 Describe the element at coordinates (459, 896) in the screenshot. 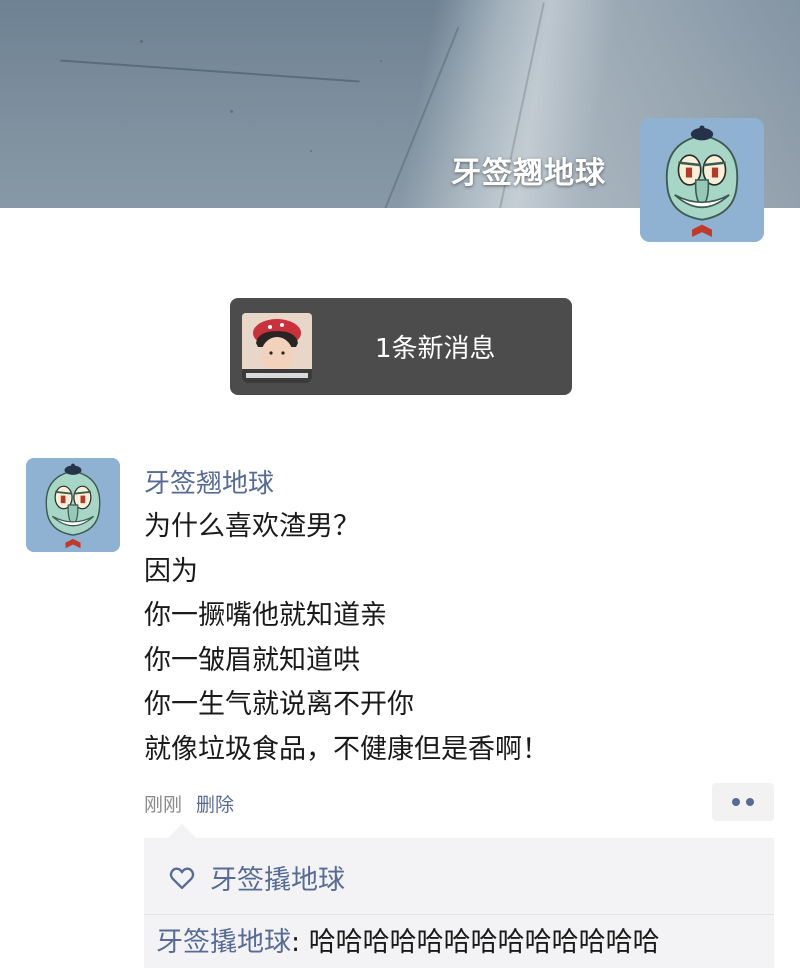

I see `likes-comments-panel: 牙签撬地球 牙签撬地球: 哈哈哈哈哈哈哈哈哈哈哈哈哈` at that location.